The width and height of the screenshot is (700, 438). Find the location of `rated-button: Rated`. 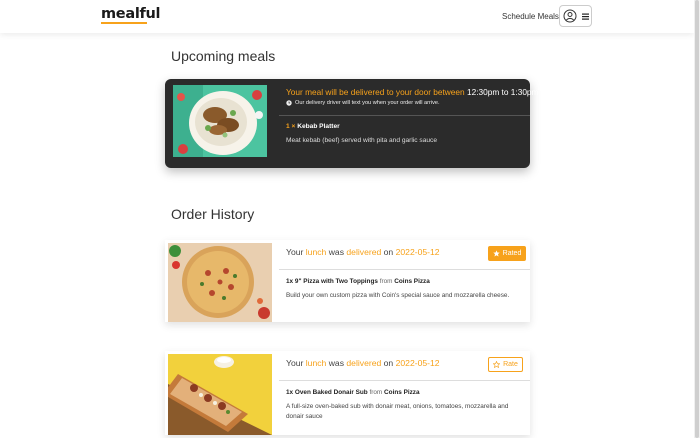

rated-button: Rated is located at coordinates (507, 253).